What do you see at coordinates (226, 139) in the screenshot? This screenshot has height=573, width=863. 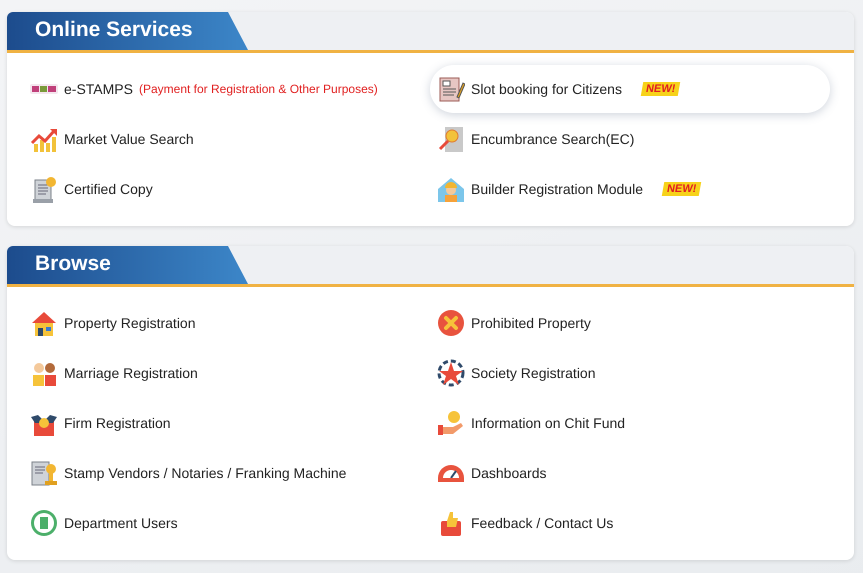 I see `service-link: Market Value Search` at bounding box center [226, 139].